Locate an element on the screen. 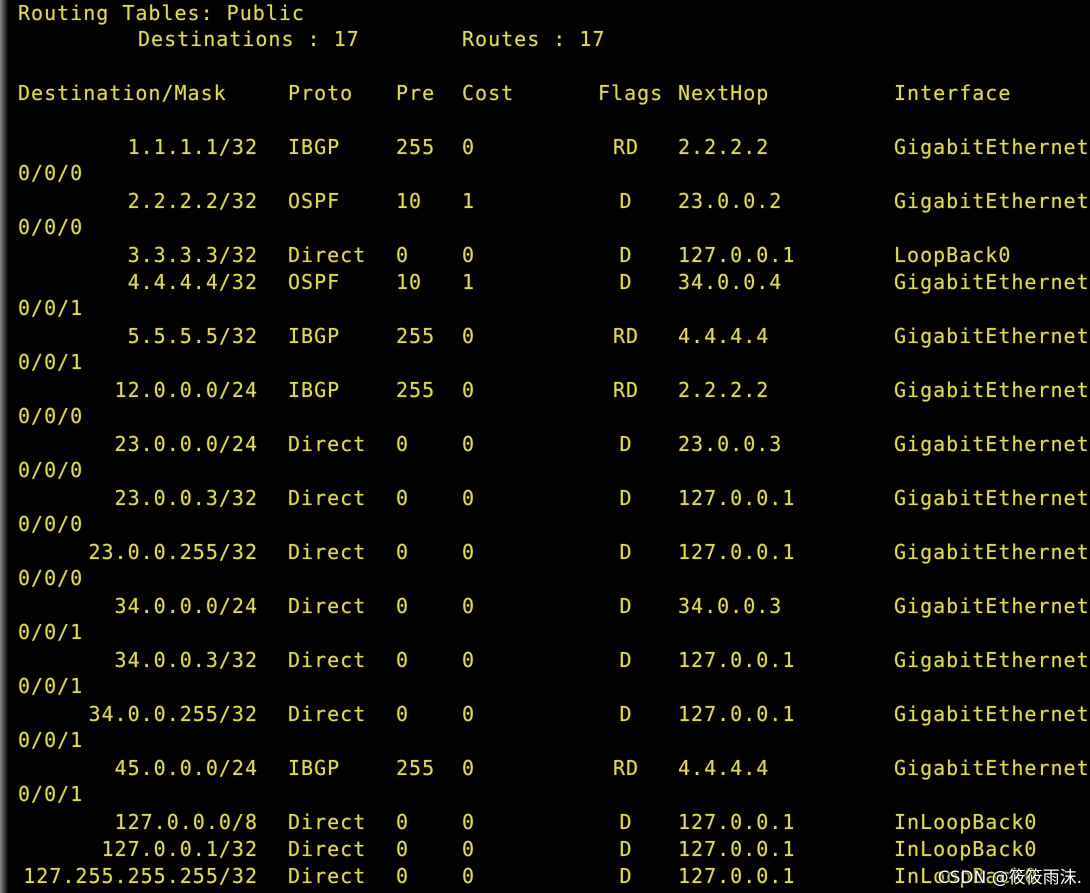 The height and width of the screenshot is (893, 1090). route-interface: LoopBack0 is located at coordinates (953, 255).